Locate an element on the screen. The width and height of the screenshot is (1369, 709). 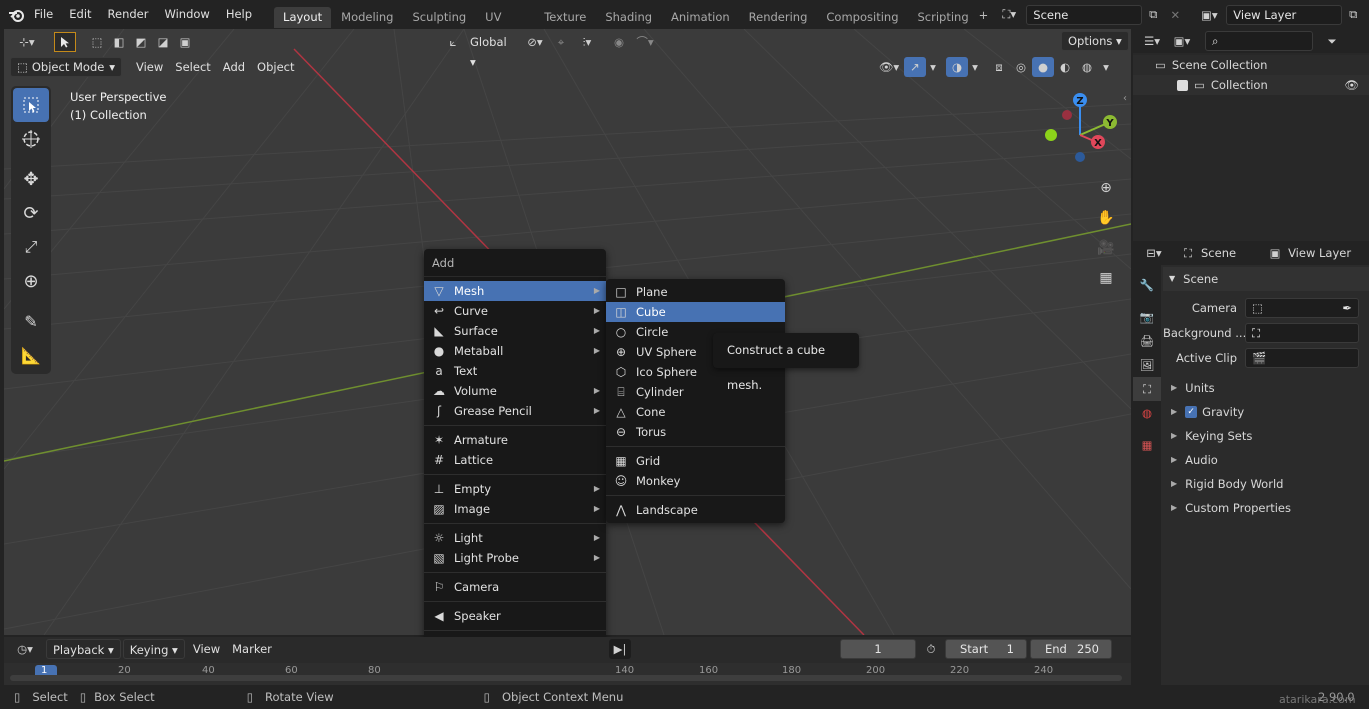
collection-row: ▭ Collection 👁 is located at coordinates (1251, 85).